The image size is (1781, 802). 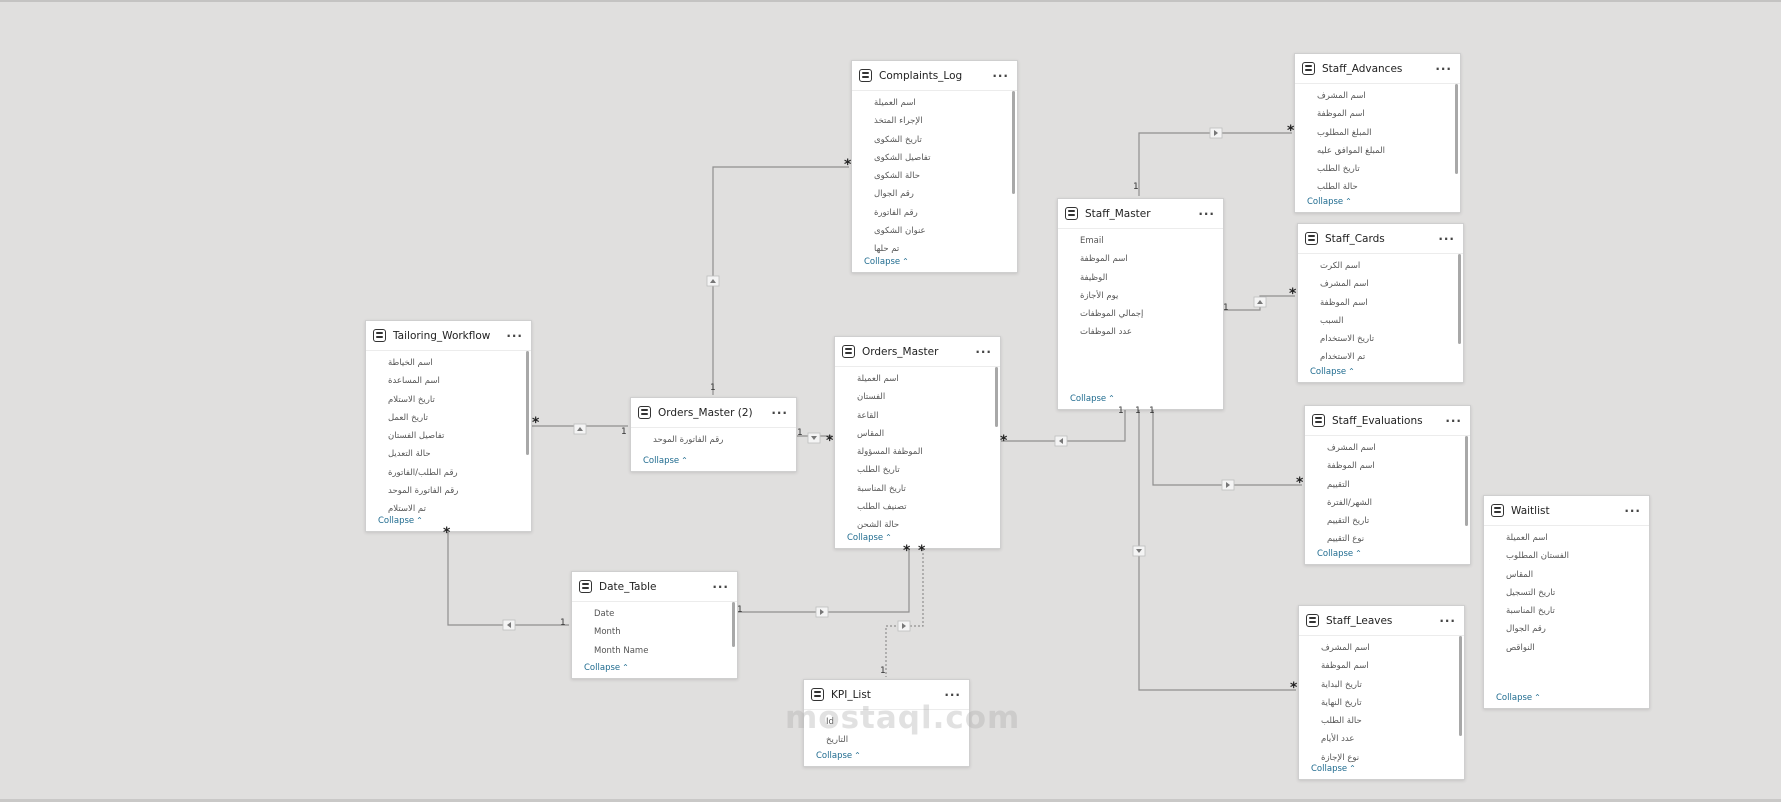 I want to click on table-header: Staff_Evaluations ···, so click(x=1387, y=421).